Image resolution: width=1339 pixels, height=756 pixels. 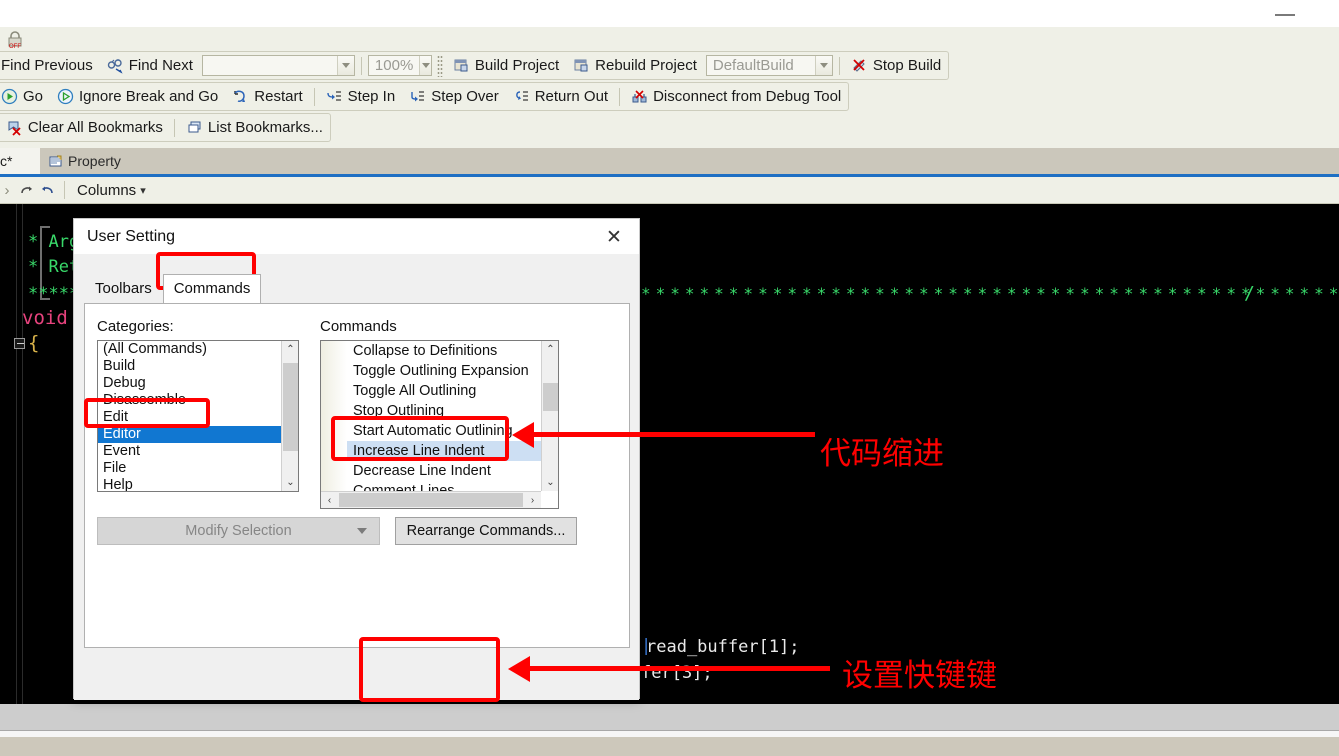 I want to click on category-item: (All Commands), so click(x=189, y=349).